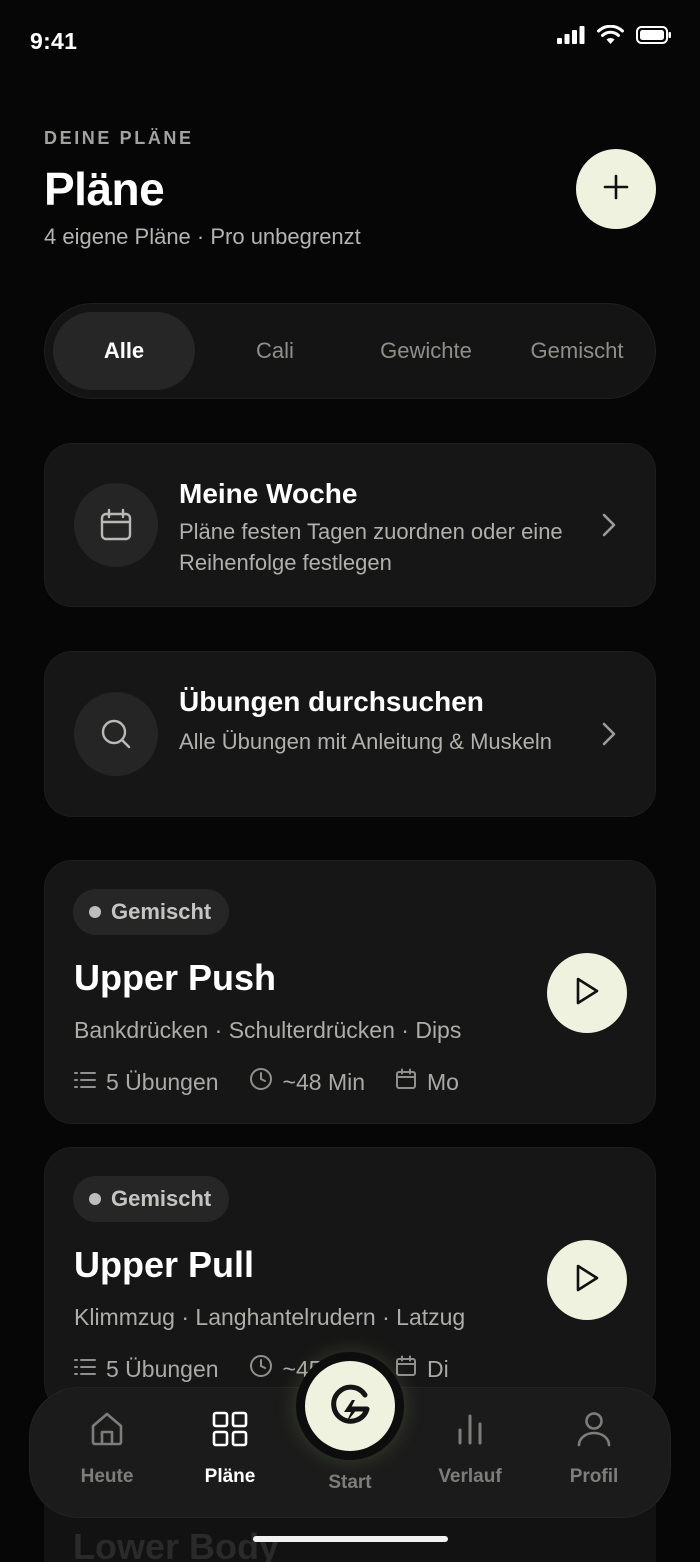 Image resolution: width=700 pixels, height=1562 pixels. Describe the element at coordinates (324, 1081) in the screenshot. I see `duration-label: ~48 Min` at that location.